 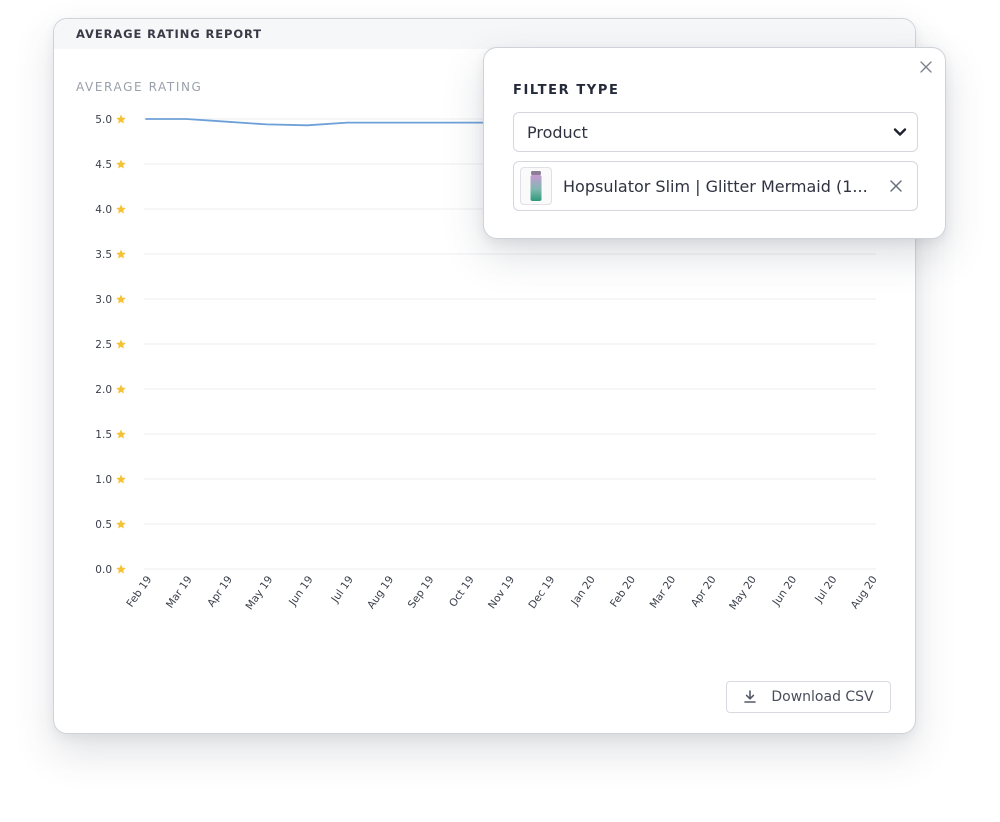 I want to click on x-tick-label: Jul 19, so click(x=342, y=590).